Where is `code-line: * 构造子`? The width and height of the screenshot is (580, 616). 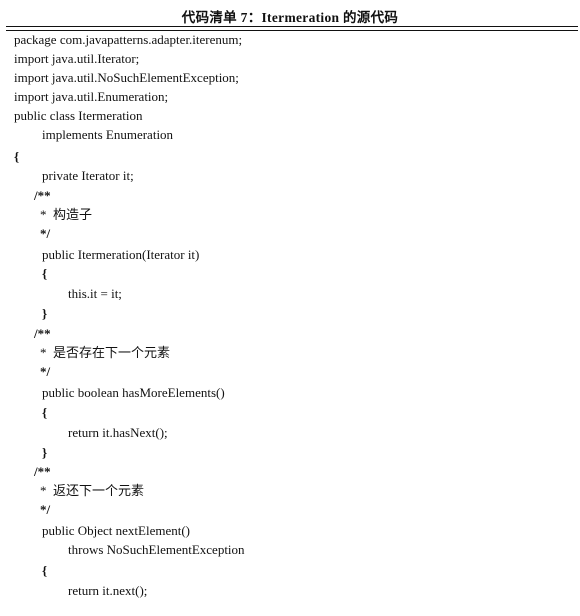
code-line: * 构造子 is located at coordinates (66, 214).